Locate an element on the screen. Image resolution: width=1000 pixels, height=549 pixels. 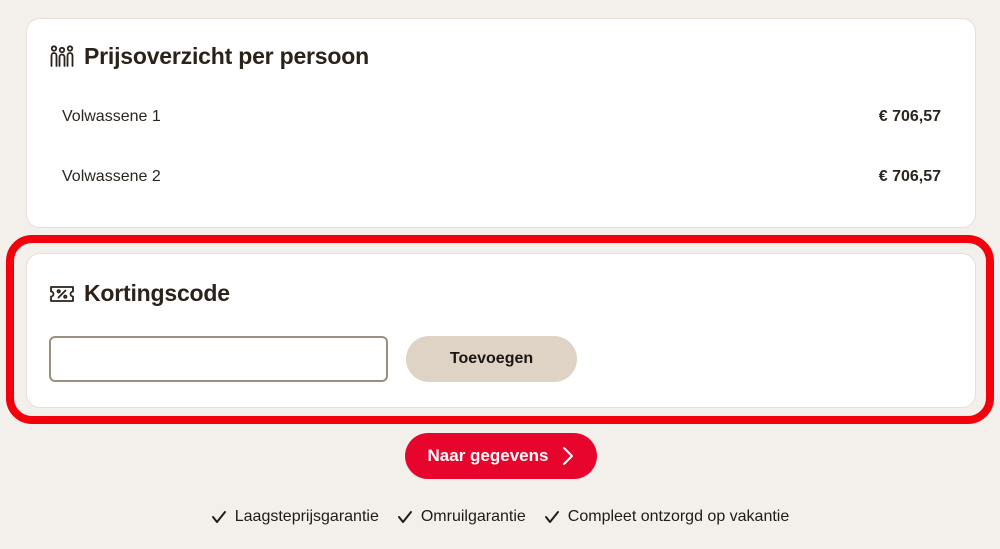
price-overview-header: Prijsoverzicht per persoon is located at coordinates (209, 56).